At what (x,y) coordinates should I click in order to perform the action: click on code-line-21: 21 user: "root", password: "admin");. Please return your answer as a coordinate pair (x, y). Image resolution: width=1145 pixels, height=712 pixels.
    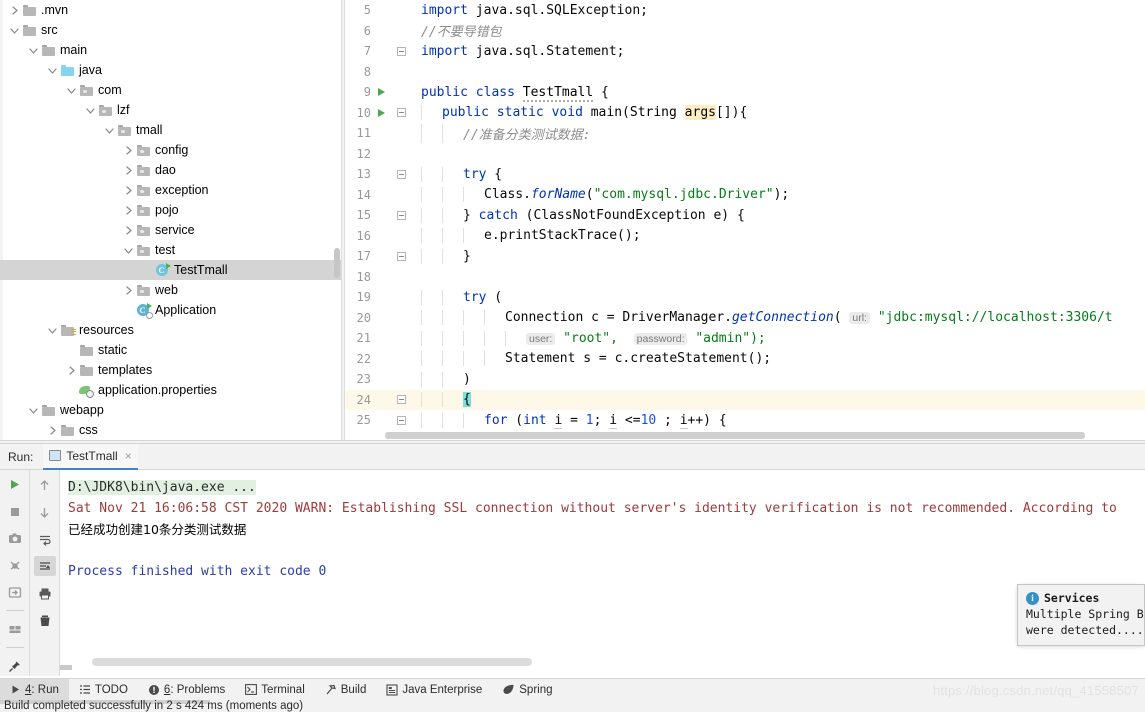
    Looking at the image, I should click on (745, 338).